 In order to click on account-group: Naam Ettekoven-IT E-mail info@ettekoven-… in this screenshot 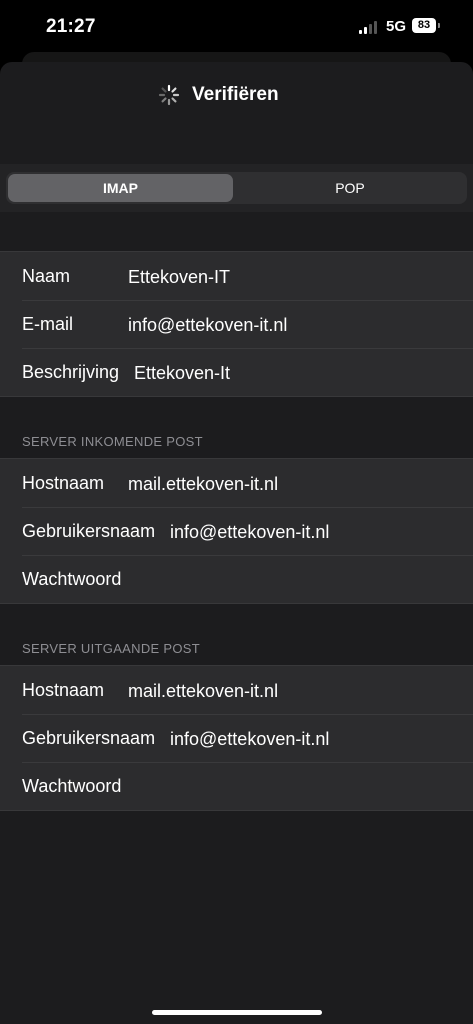, I will do `click(236, 324)`.